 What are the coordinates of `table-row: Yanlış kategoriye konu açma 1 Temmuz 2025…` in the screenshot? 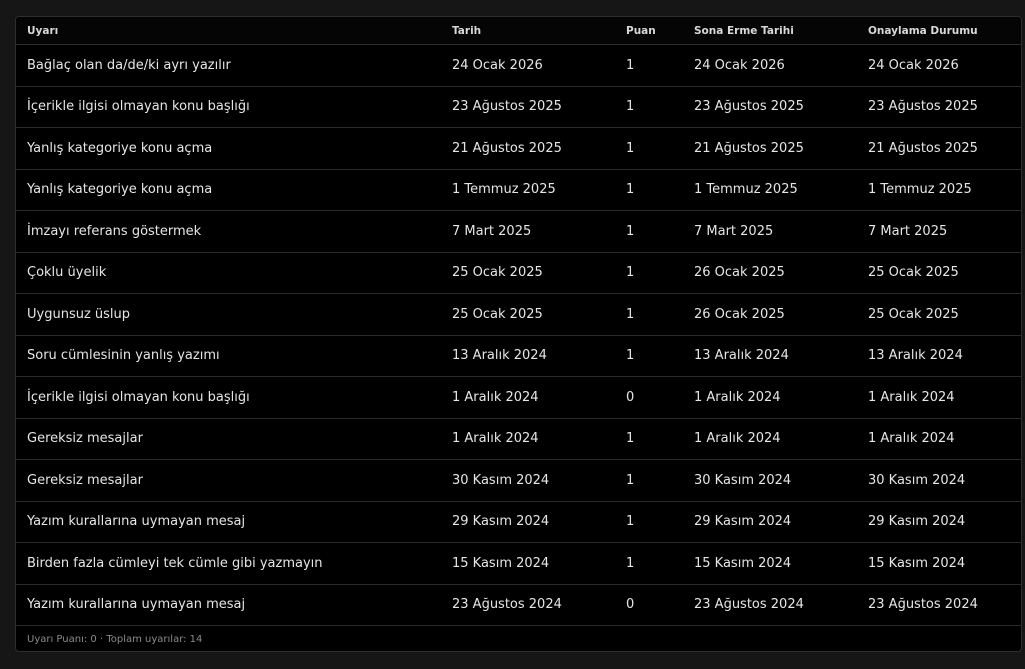 It's located at (518, 190).